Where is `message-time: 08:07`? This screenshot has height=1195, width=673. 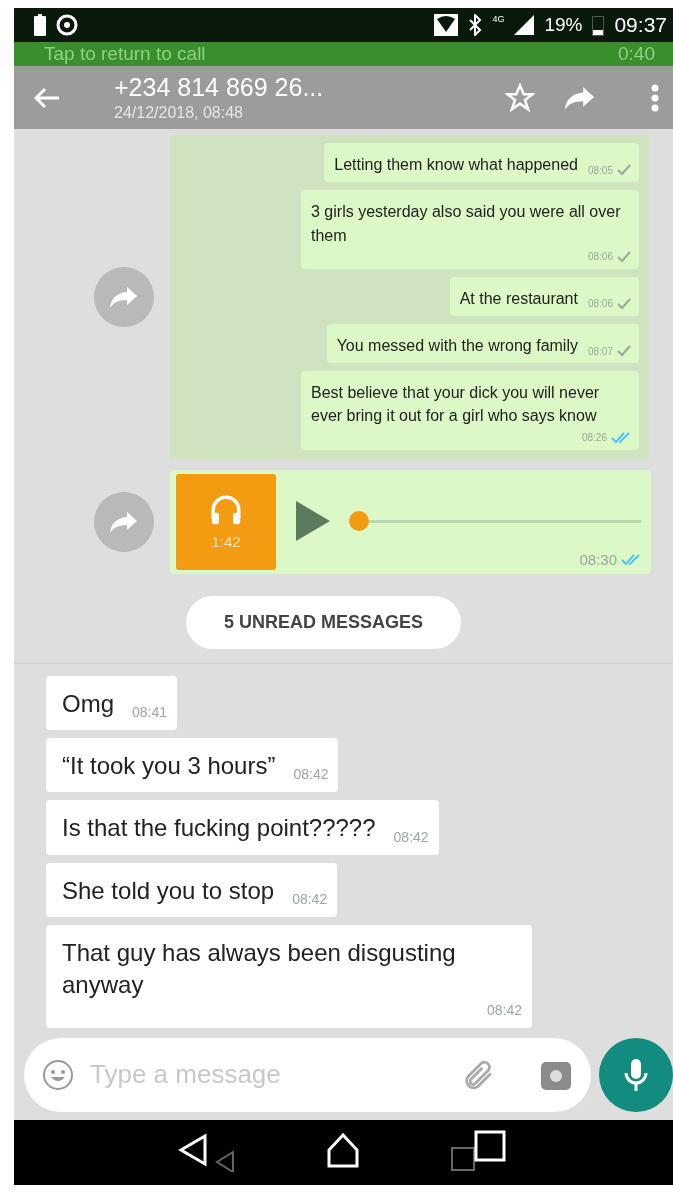 message-time: 08:07 is located at coordinates (600, 351).